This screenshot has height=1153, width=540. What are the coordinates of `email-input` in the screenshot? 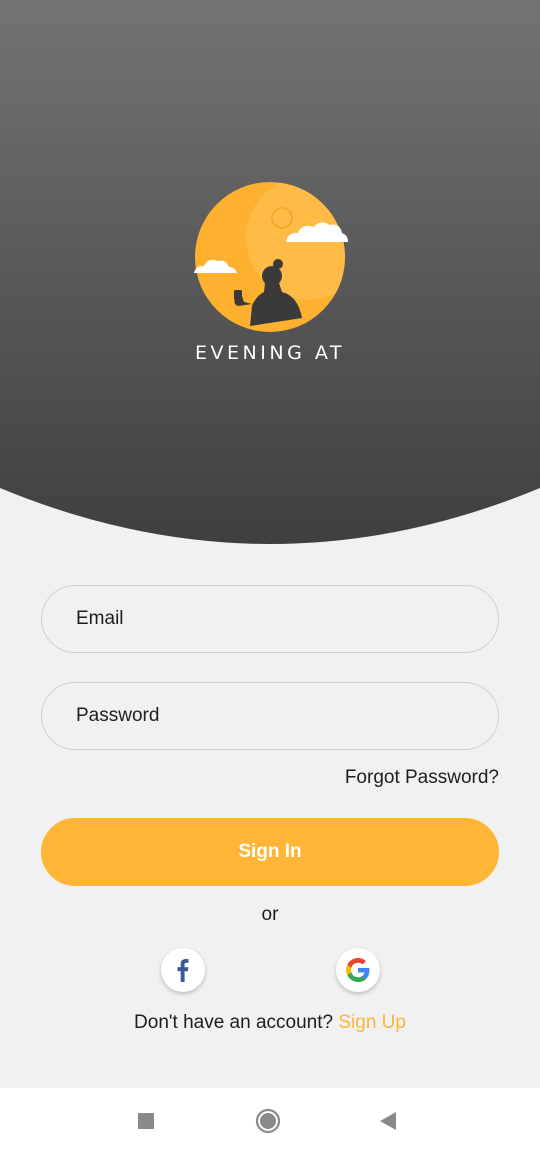 It's located at (266, 619).